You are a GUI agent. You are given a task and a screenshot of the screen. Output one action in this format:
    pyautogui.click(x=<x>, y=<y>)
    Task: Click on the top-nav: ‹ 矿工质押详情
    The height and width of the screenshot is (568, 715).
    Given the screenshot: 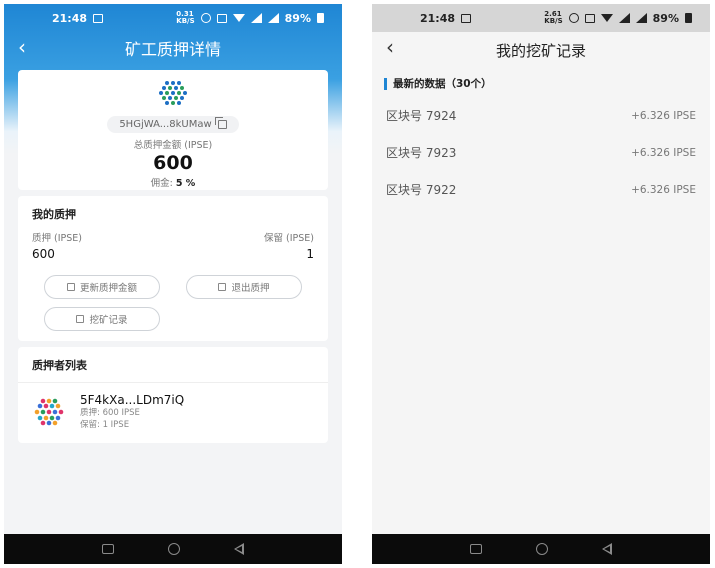 What is the action you would take?
    pyautogui.click(x=173, y=48)
    